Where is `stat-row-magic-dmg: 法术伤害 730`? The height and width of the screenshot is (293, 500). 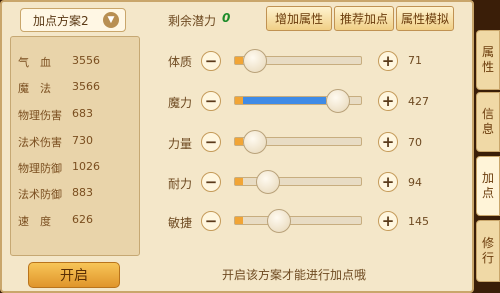
stat-row-magic-dmg: 法术伤害 730 is located at coordinates (55, 142).